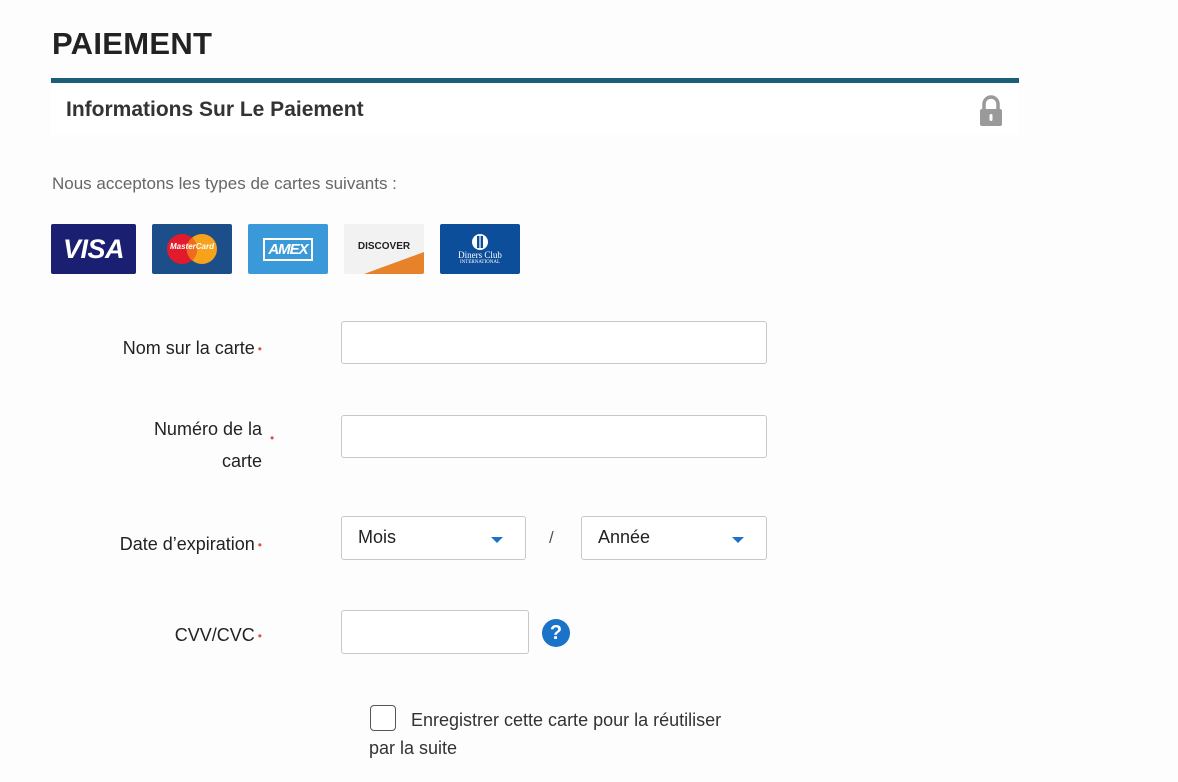 This screenshot has width=1178, height=782. I want to click on amex-logo-text: AMEX, so click(288, 249).